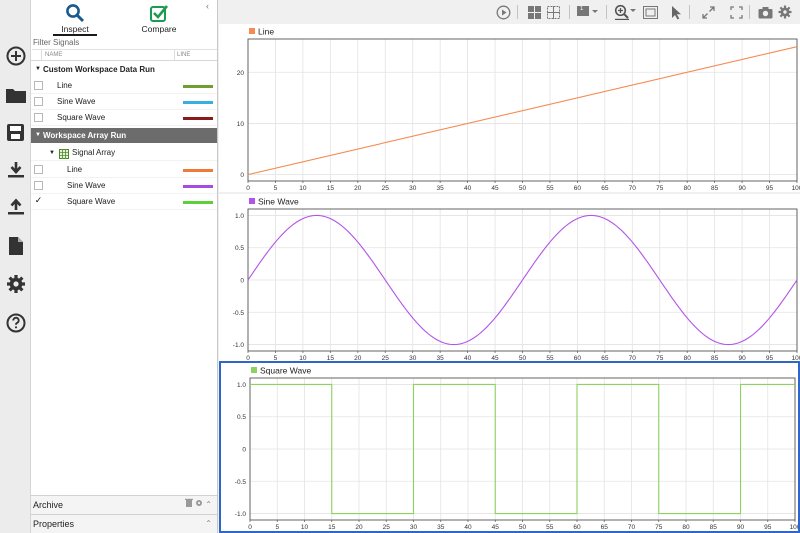 Image resolution: width=800 pixels, height=533 pixels. I want to click on left-rail, so click(15, 266).